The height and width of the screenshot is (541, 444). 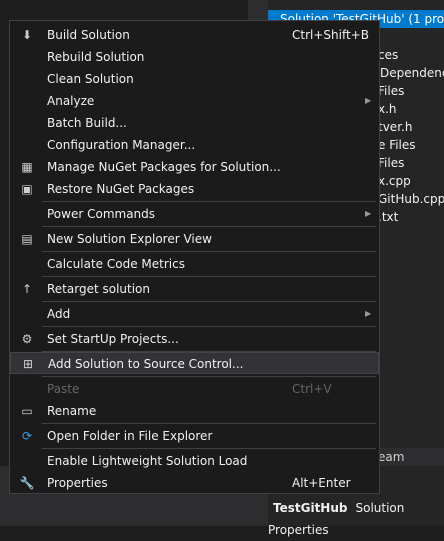 What do you see at coordinates (194, 289) in the screenshot?
I see `menu-item-retarget-solution: ↑ Retarget solution` at bounding box center [194, 289].